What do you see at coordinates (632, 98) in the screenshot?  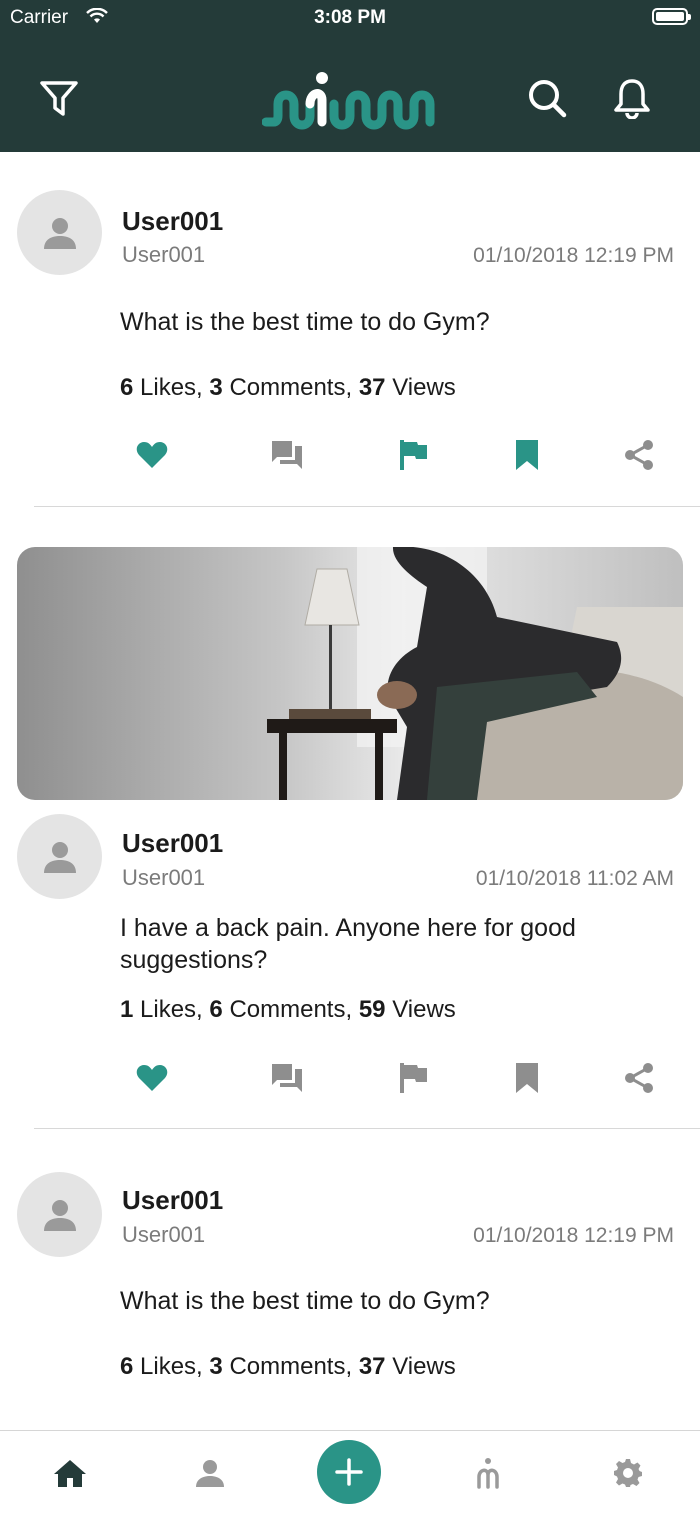 I see `bell-icon` at bounding box center [632, 98].